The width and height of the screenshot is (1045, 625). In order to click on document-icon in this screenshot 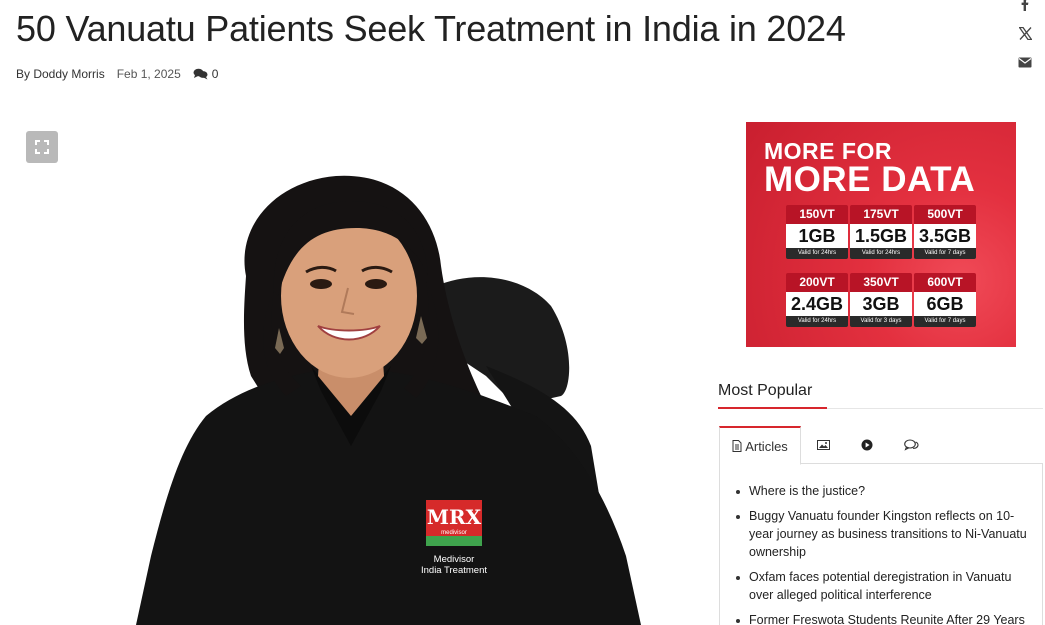, I will do `click(737, 446)`.